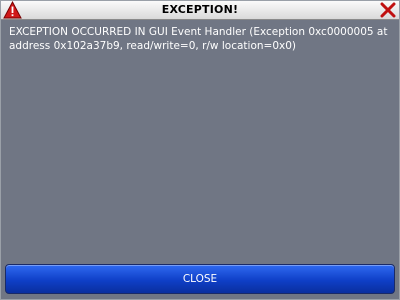 This screenshot has height=300, width=400. Describe the element at coordinates (200, 279) in the screenshot. I see `close-button: CLOSE` at that location.